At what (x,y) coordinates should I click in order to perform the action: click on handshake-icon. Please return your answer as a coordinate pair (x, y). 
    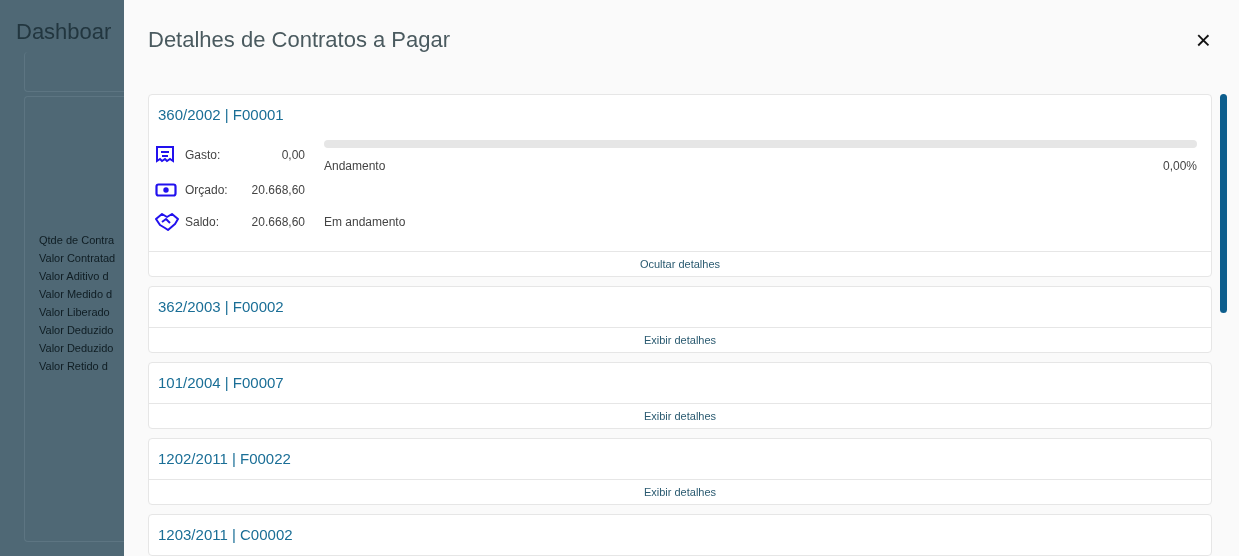
    Looking at the image, I should click on (167, 222).